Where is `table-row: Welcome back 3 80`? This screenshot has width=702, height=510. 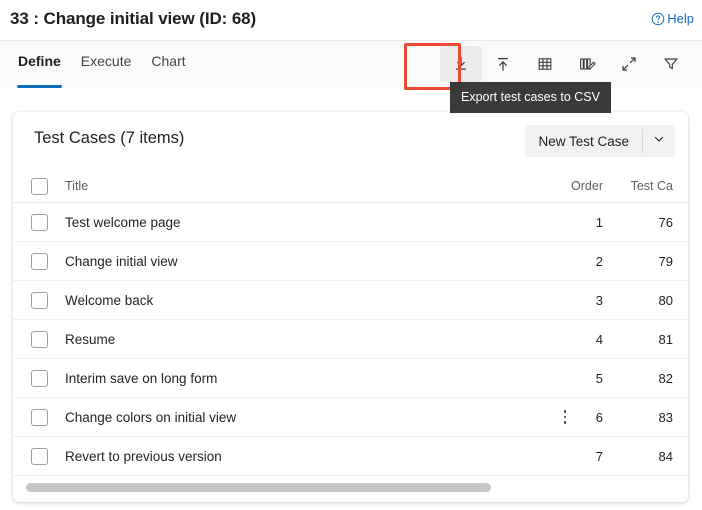 table-row: Welcome back 3 80 is located at coordinates (350, 300).